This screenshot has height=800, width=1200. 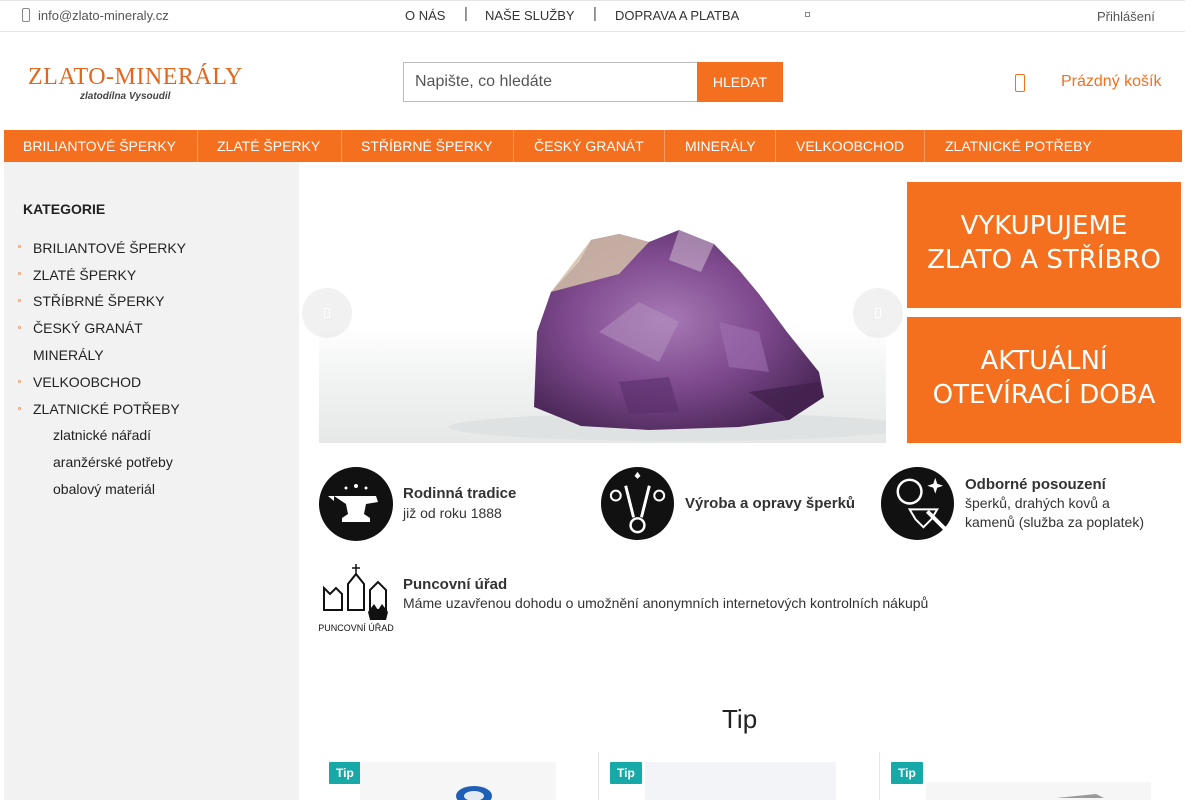 I want to click on sidebar-title: KATEGORIE, so click(x=64, y=209).